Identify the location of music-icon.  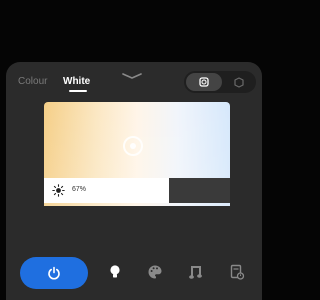
(196, 272).